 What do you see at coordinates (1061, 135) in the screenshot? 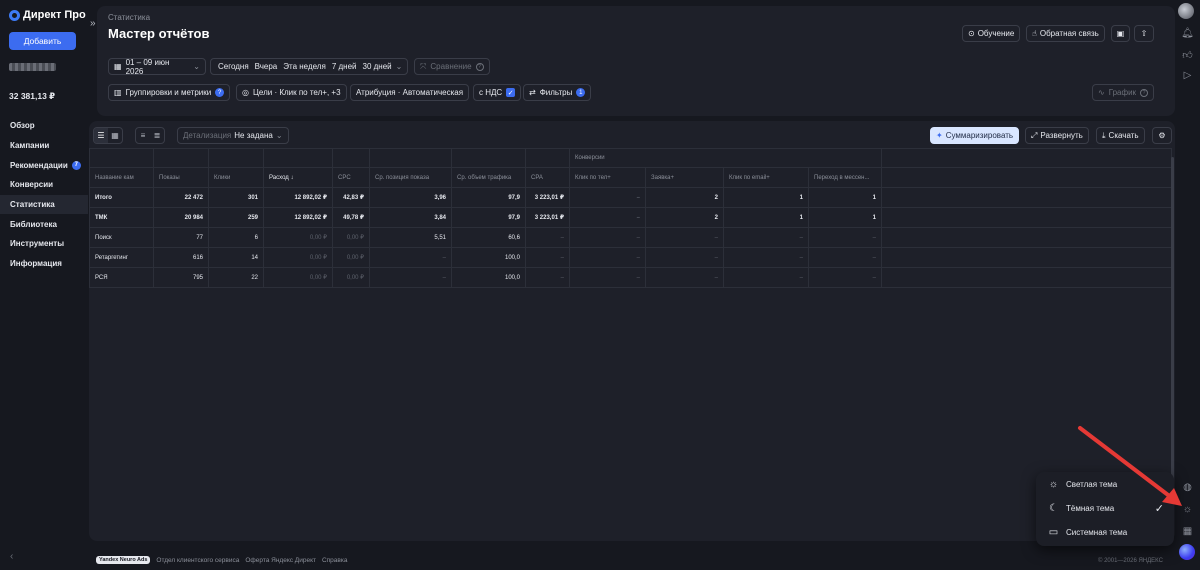
I see `expand-label: Развернуть` at bounding box center [1061, 135].